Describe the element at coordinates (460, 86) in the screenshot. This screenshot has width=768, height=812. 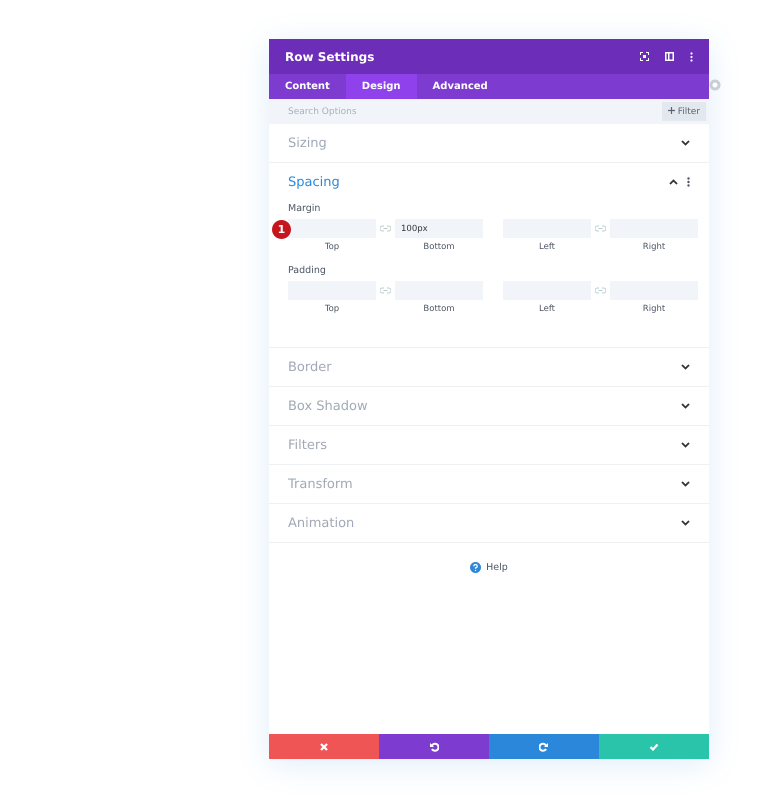
I see `tab: Advanced` at that location.